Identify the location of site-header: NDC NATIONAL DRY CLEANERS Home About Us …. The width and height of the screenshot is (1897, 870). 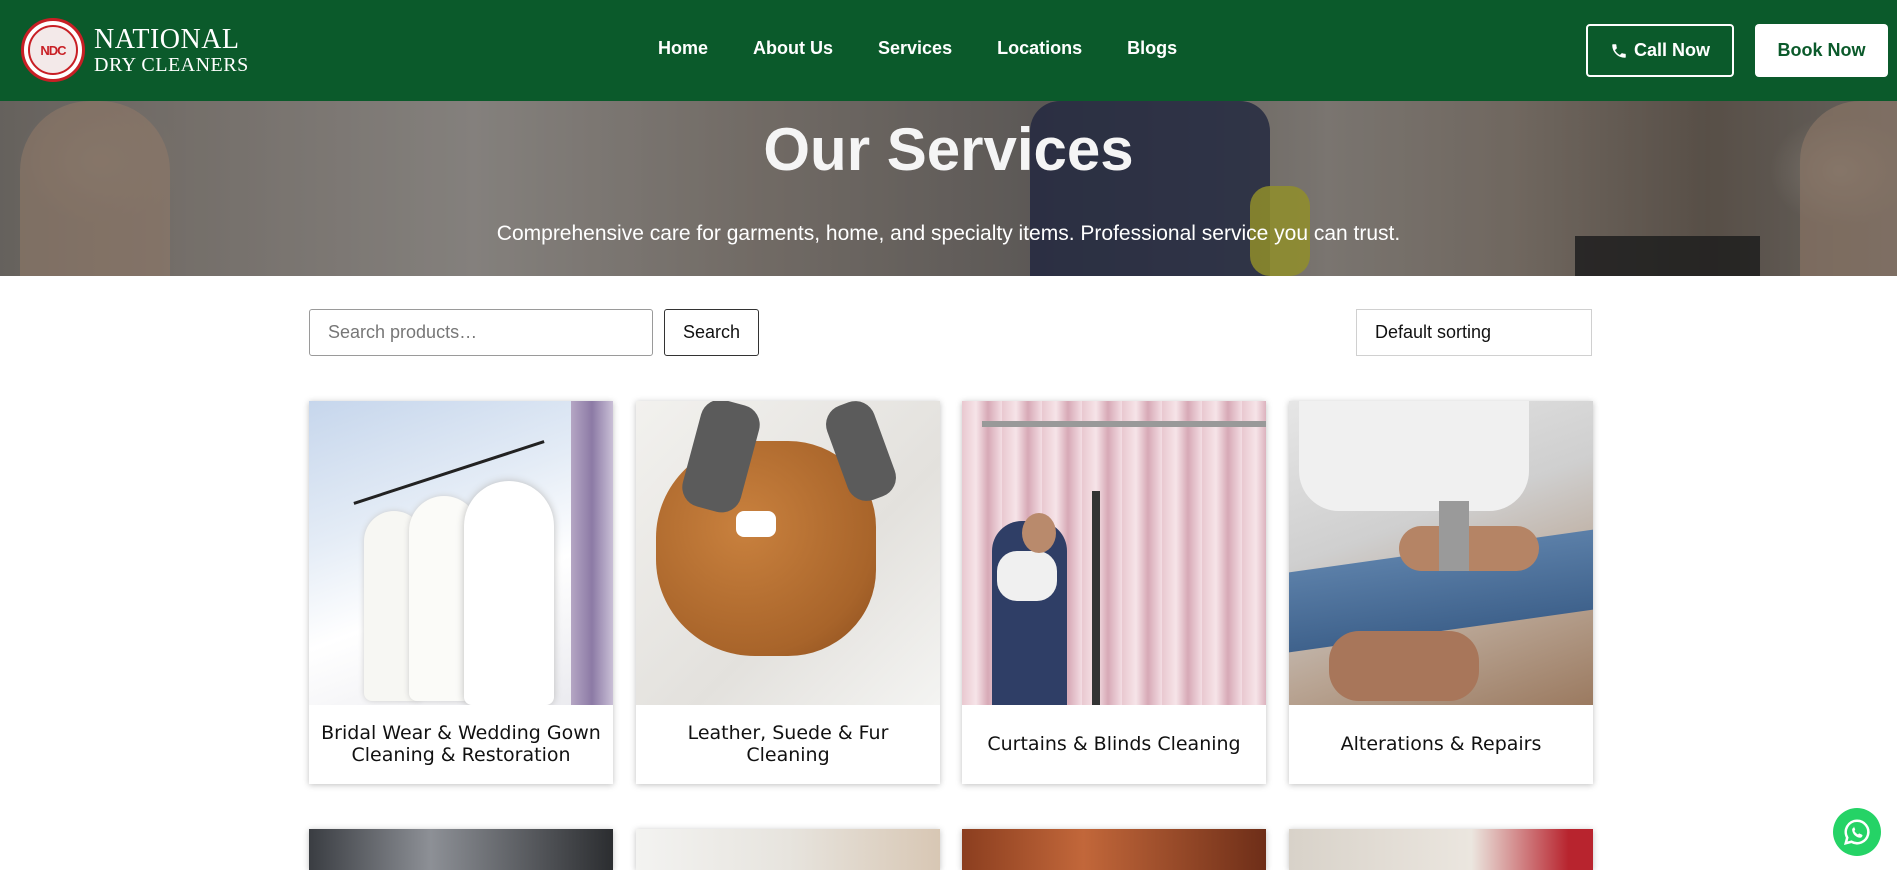
(948, 50).